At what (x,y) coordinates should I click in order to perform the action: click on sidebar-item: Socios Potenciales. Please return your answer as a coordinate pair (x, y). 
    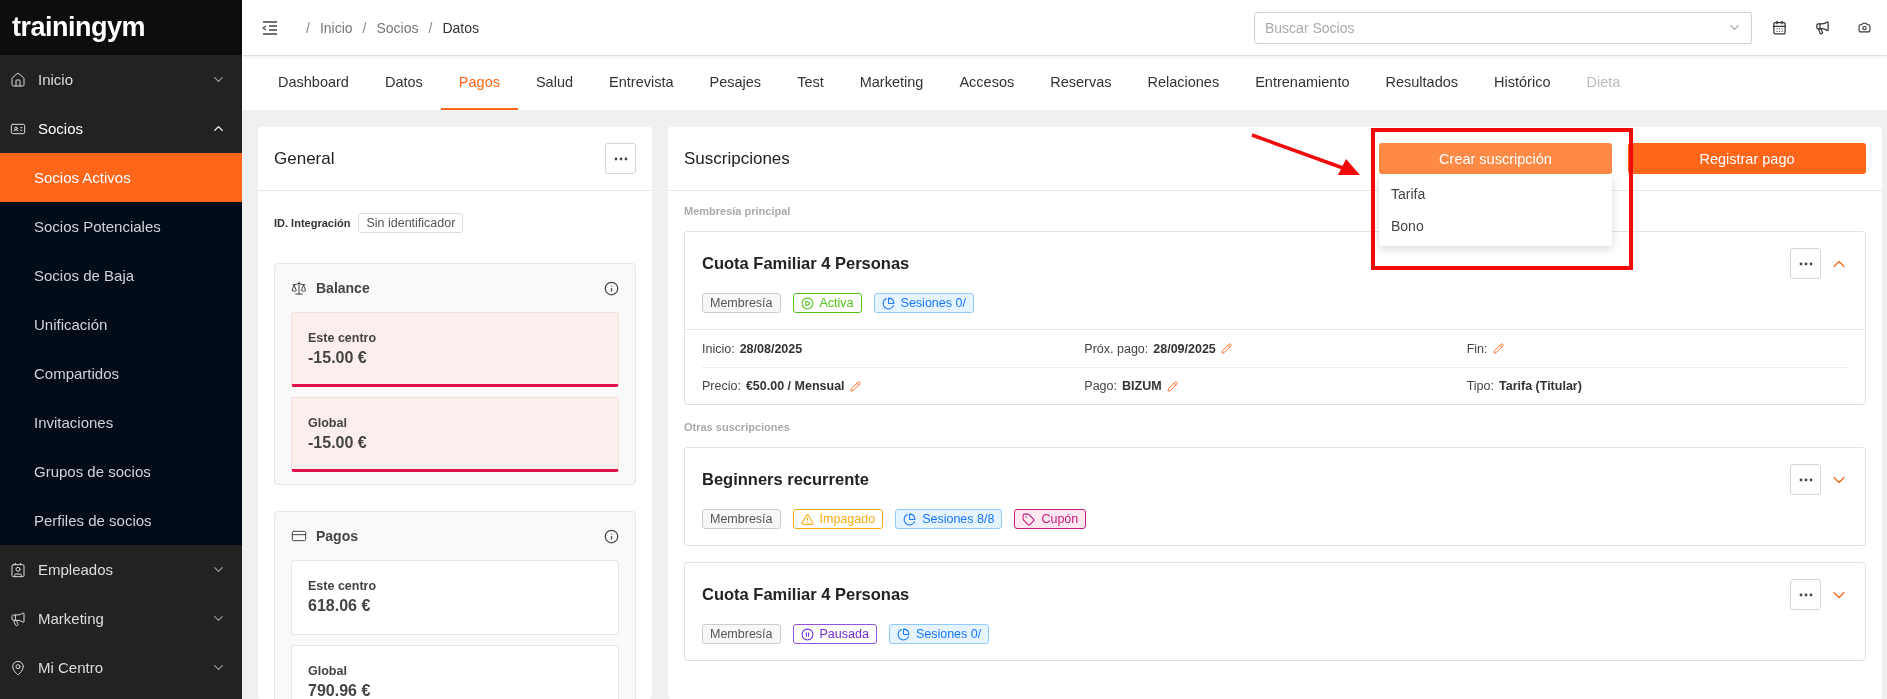
    Looking at the image, I should click on (121, 226).